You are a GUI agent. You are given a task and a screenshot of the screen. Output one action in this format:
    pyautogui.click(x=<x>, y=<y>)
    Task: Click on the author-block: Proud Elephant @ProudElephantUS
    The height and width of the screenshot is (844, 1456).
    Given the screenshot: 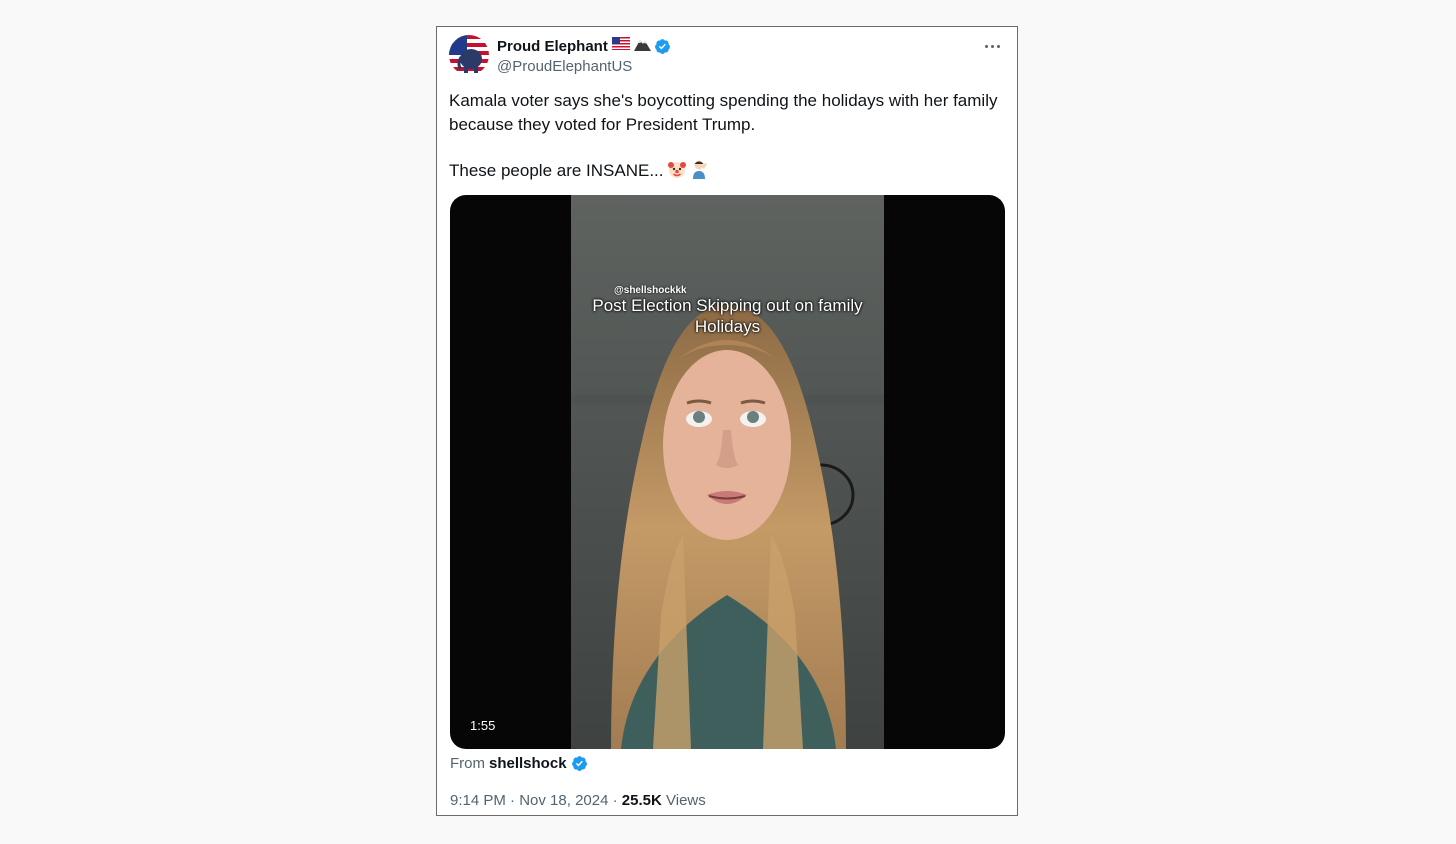 What is the action you would take?
    pyautogui.click(x=584, y=56)
    